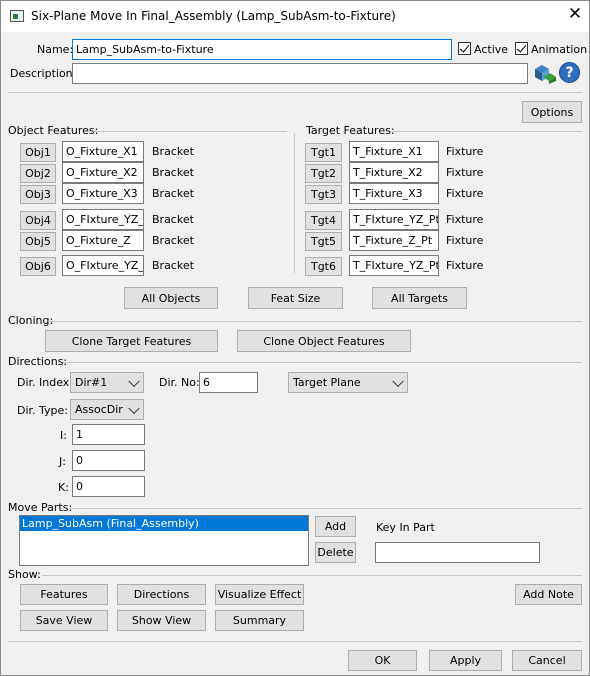 This screenshot has height=676, width=590. Describe the element at coordinates (335, 526) in the screenshot. I see `add-part-button: Add` at that location.